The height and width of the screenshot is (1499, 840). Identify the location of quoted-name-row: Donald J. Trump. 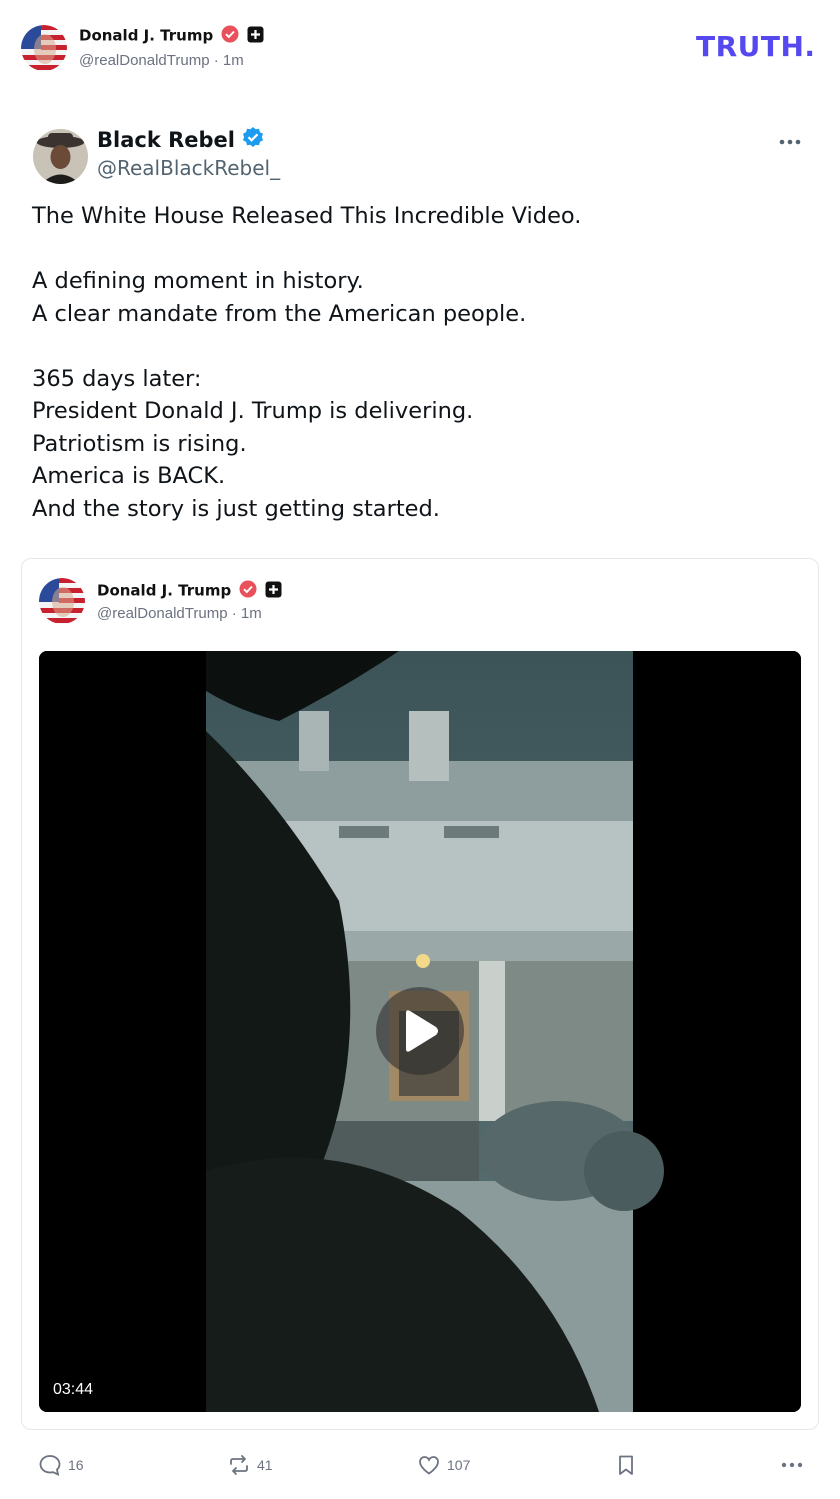
(189, 591).